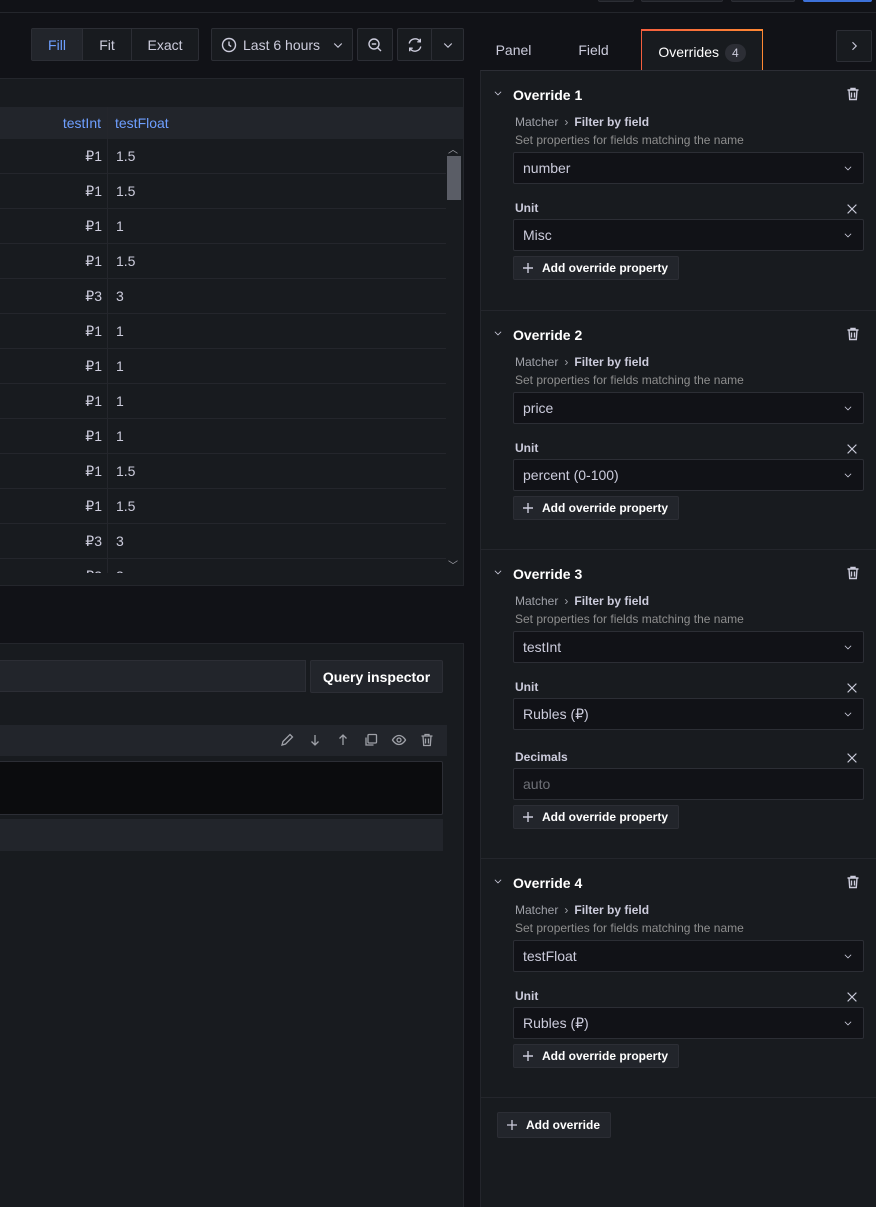 This screenshot has height=1207, width=876. What do you see at coordinates (57, 44) in the screenshot?
I see `fit-mode-fill: Fill` at bounding box center [57, 44].